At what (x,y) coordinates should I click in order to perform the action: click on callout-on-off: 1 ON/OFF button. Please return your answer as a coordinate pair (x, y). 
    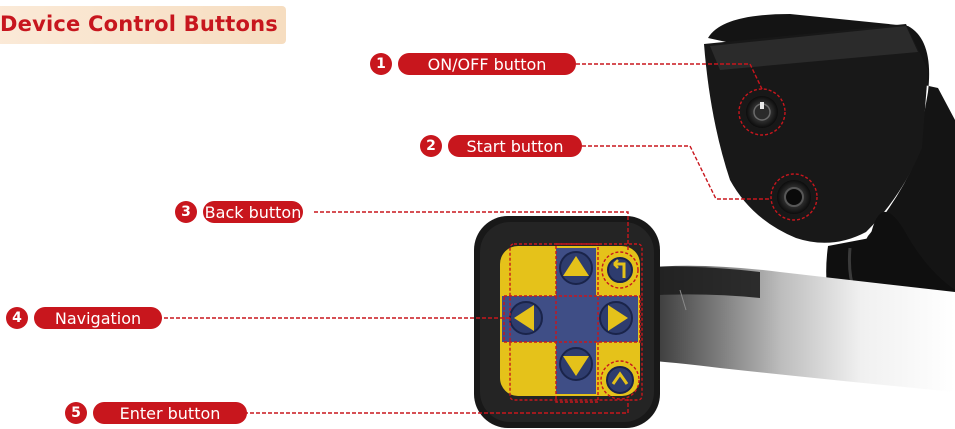
    Looking at the image, I should click on (473, 64).